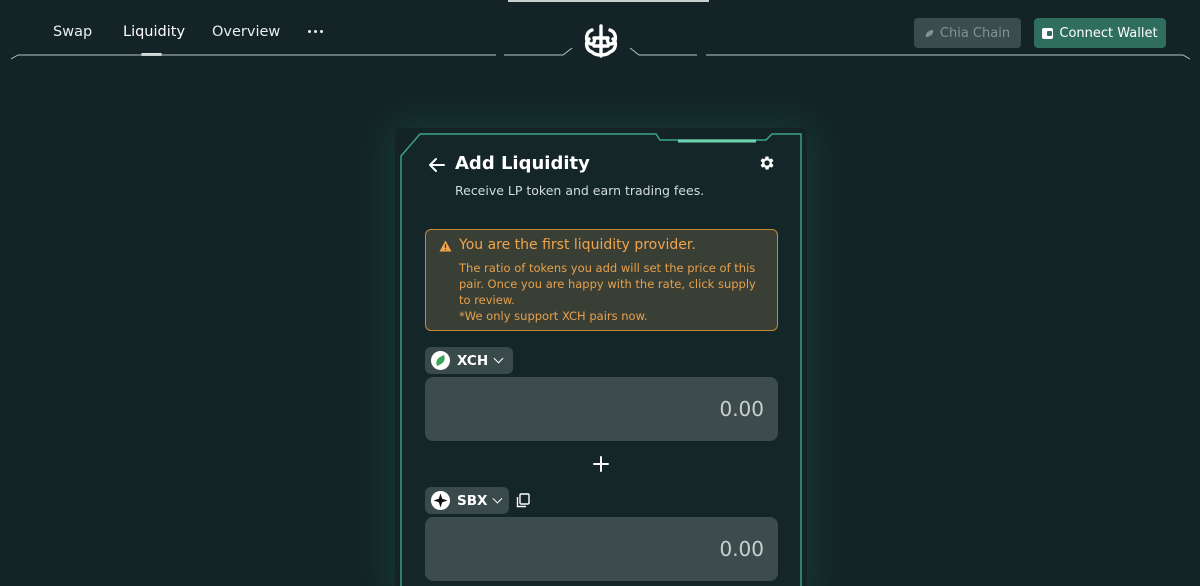 The image size is (1200, 586). Describe the element at coordinates (487, 300) in the screenshot. I see `warning-line: to review.` at that location.